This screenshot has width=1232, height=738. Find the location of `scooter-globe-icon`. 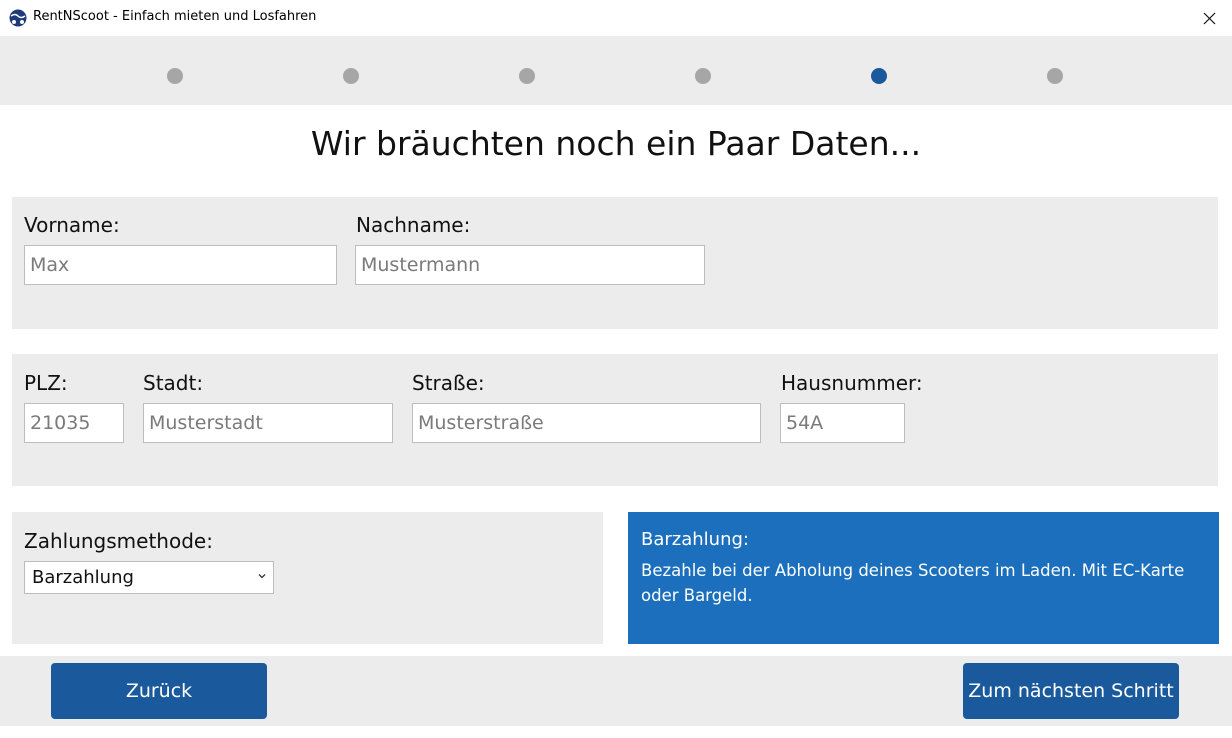

scooter-globe-icon is located at coordinates (18, 18).